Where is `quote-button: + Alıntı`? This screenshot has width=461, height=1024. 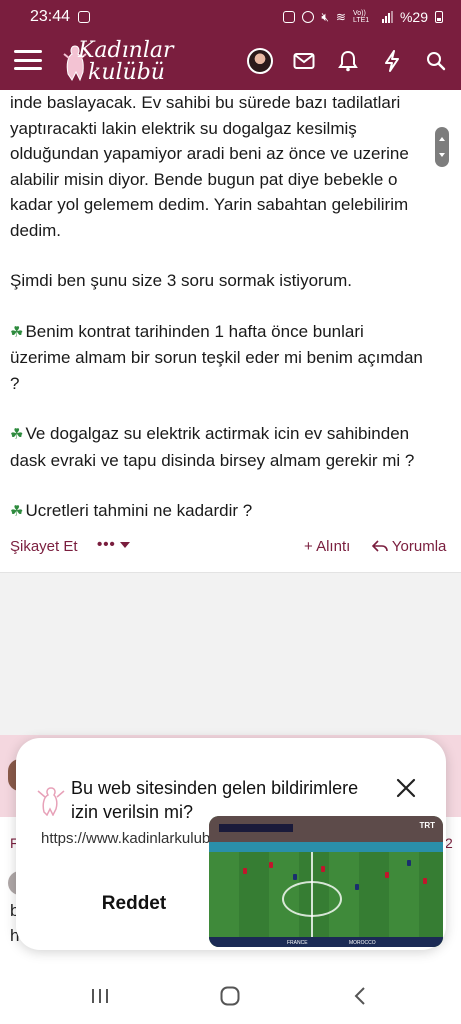 quote-button: + Alıntı is located at coordinates (327, 546).